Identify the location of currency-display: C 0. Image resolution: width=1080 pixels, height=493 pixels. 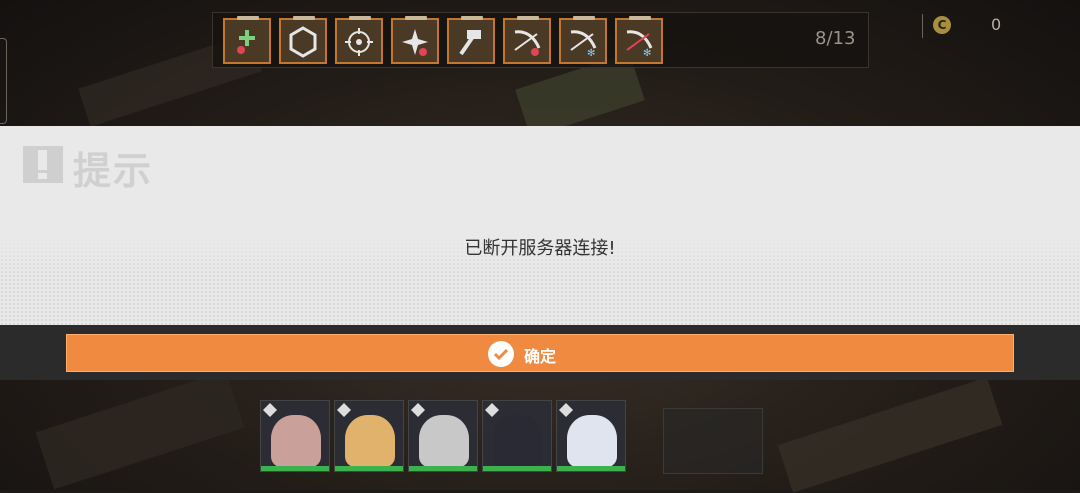
(972, 26).